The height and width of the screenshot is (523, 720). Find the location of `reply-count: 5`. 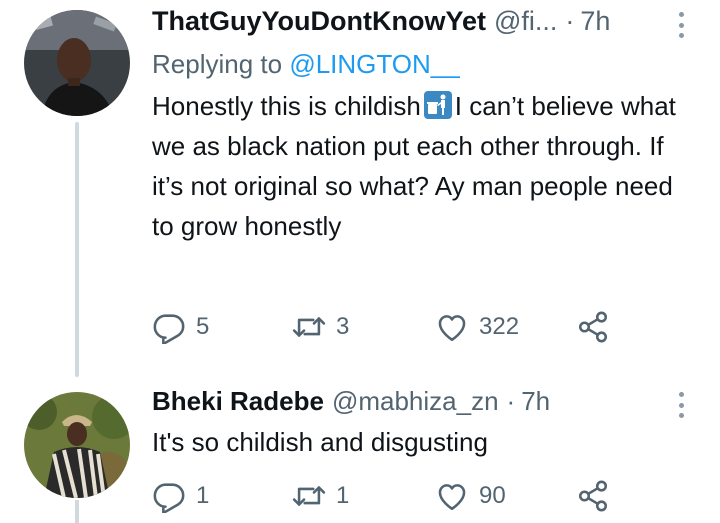

reply-count: 5 is located at coordinates (203, 326).